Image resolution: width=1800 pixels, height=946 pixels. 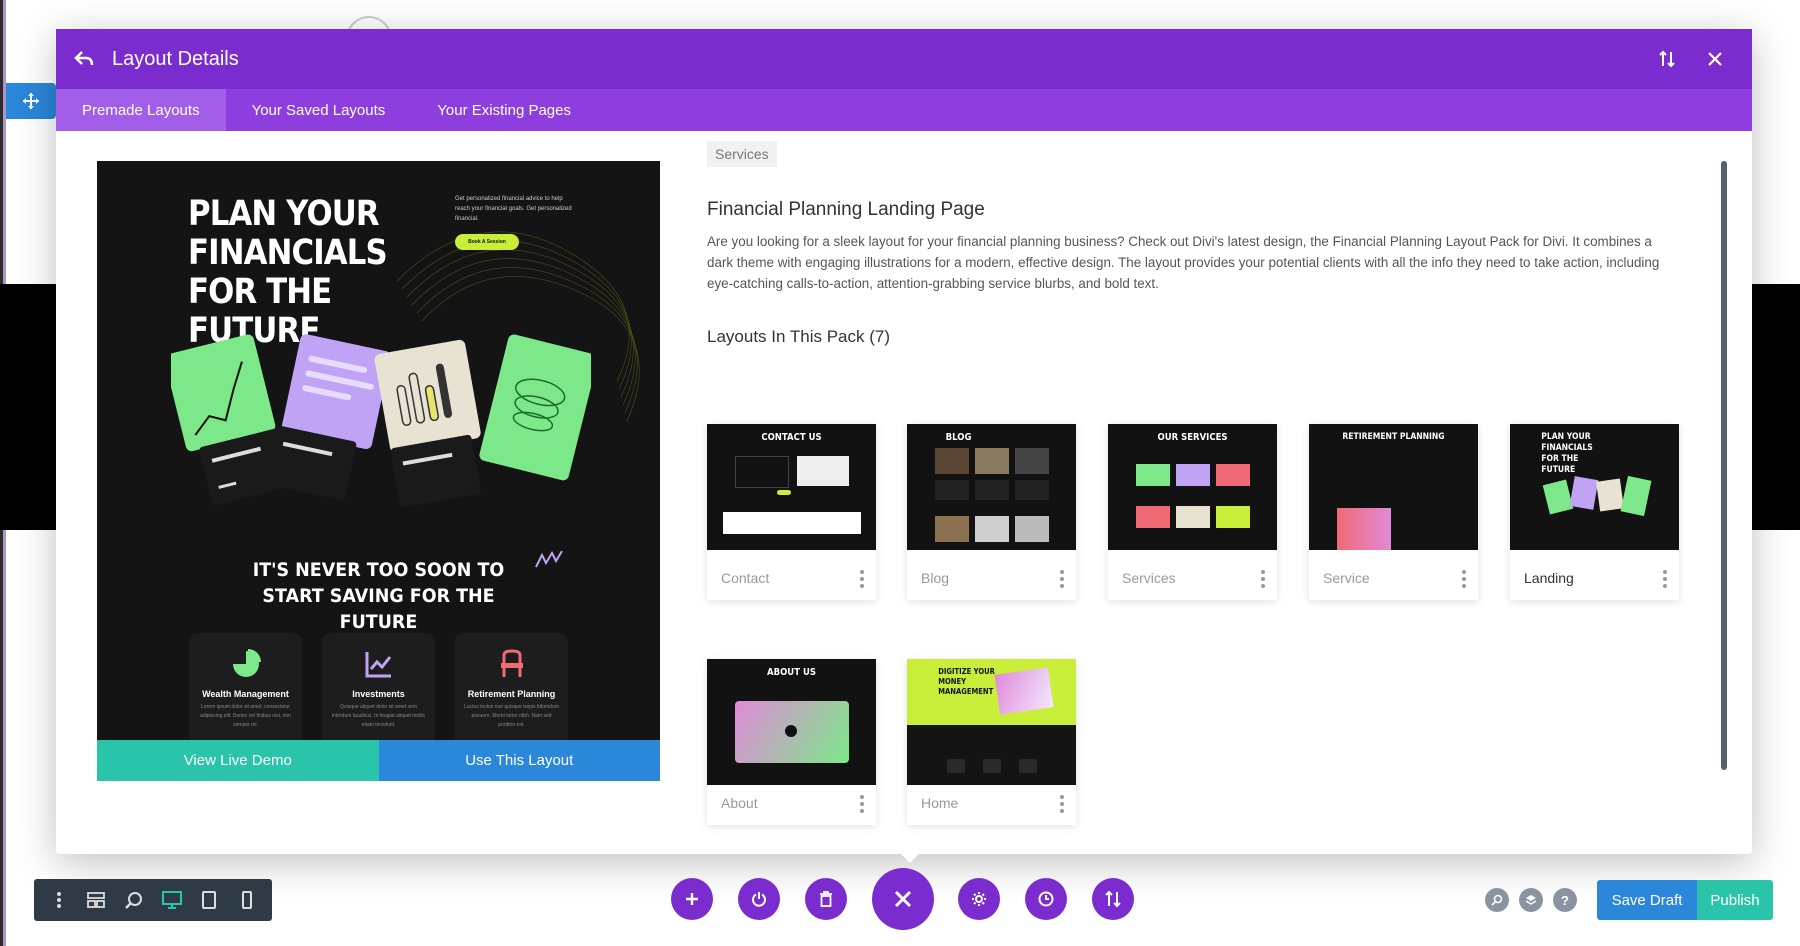 What do you see at coordinates (1393, 512) in the screenshot?
I see `layout-thumb-service: RETIREMENT PLANNING Service` at bounding box center [1393, 512].